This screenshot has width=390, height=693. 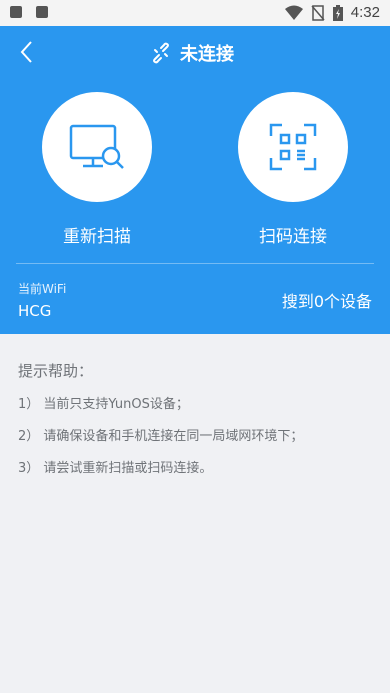 What do you see at coordinates (35, 311) in the screenshot?
I see `wifi-name: HCG` at bounding box center [35, 311].